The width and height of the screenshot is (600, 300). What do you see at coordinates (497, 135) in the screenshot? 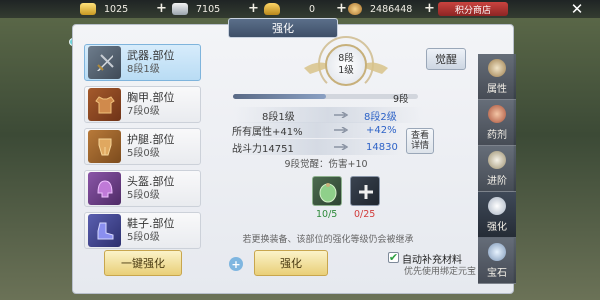
I see `tab-label: 药剂` at bounding box center [497, 135].